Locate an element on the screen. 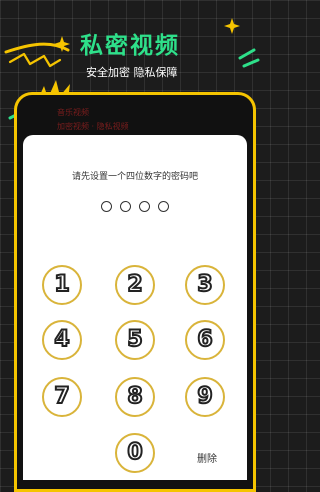 This screenshot has width=320, height=492. key-label: 4 is located at coordinates (61, 339).